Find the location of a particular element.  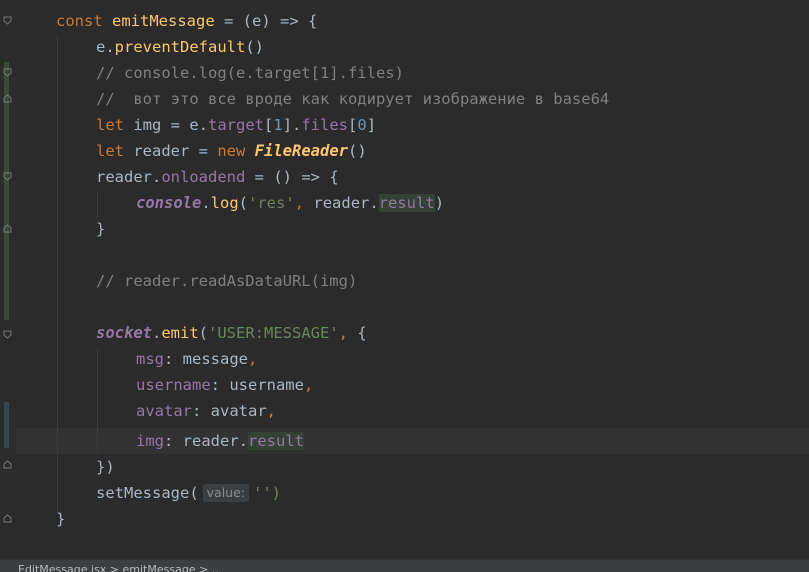

parameter-hint: value: is located at coordinates (226, 493).